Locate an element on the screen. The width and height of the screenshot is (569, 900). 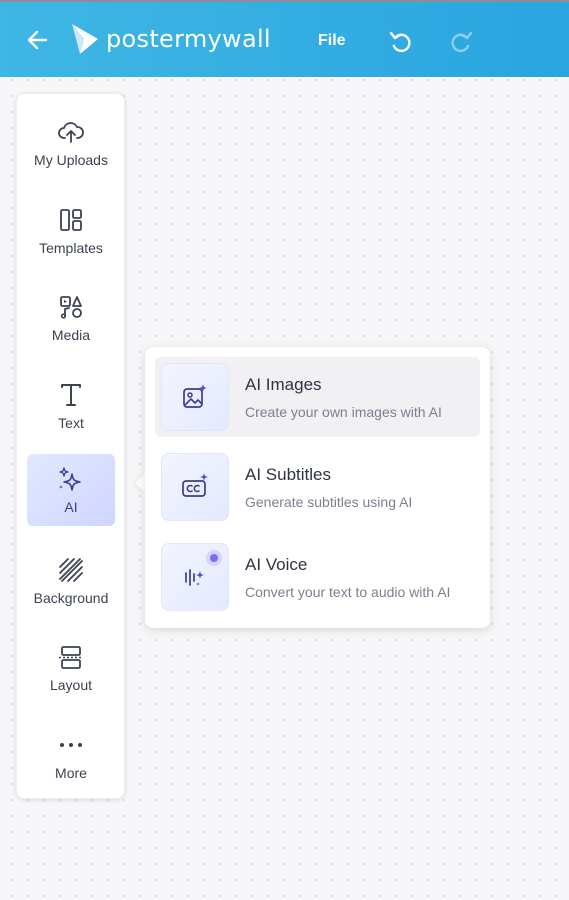
sidebar-item-media: Media is located at coordinates (71, 318).